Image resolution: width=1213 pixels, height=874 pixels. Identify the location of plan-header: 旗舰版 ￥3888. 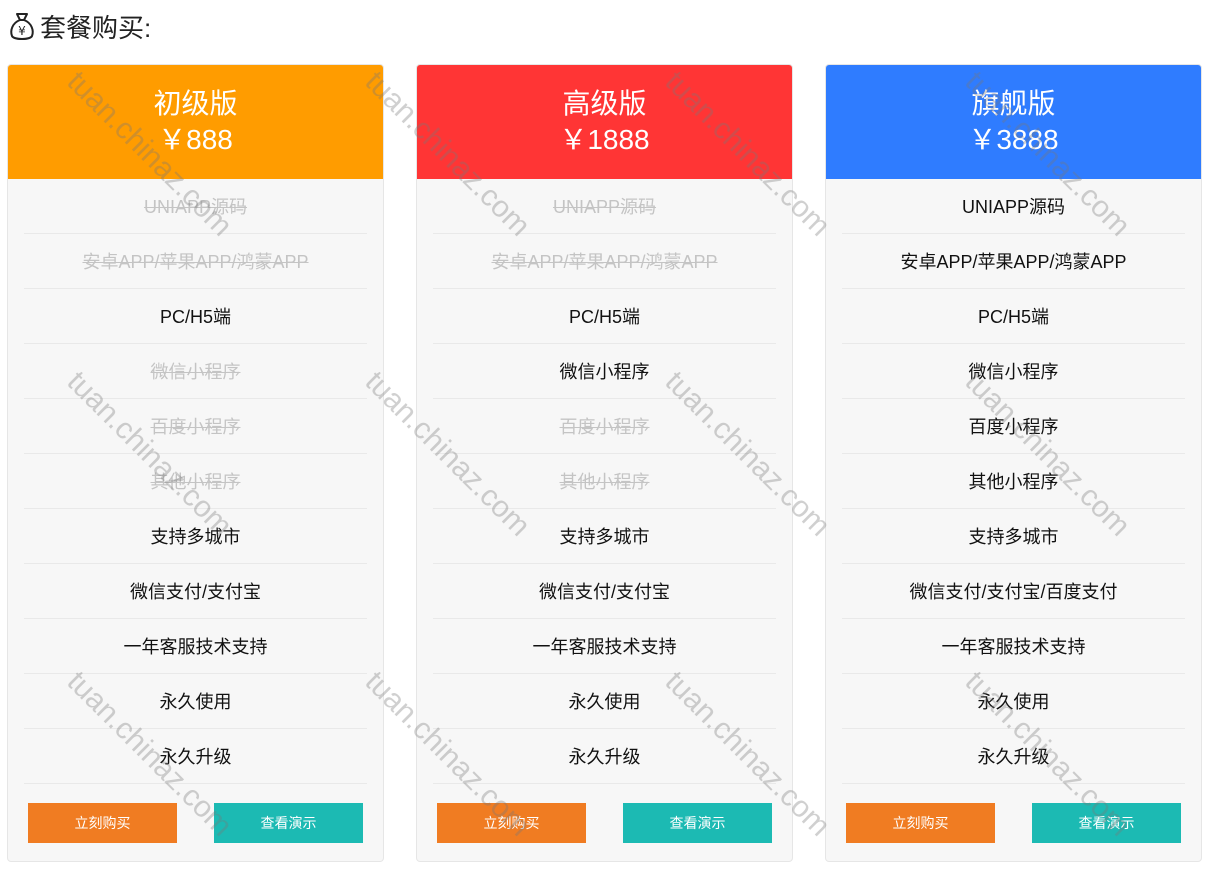
(1013, 122).